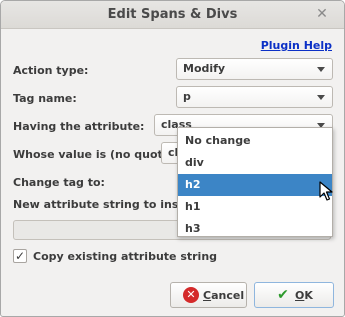 The width and height of the screenshot is (345, 317). What do you see at coordinates (322, 14) in the screenshot?
I see `close-icon: ✕` at bounding box center [322, 14].